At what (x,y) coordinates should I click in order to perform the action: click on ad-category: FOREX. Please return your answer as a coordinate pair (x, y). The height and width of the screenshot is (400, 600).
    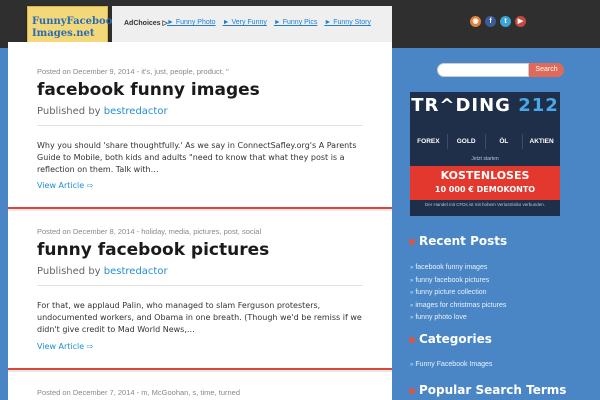
    Looking at the image, I should click on (429, 141).